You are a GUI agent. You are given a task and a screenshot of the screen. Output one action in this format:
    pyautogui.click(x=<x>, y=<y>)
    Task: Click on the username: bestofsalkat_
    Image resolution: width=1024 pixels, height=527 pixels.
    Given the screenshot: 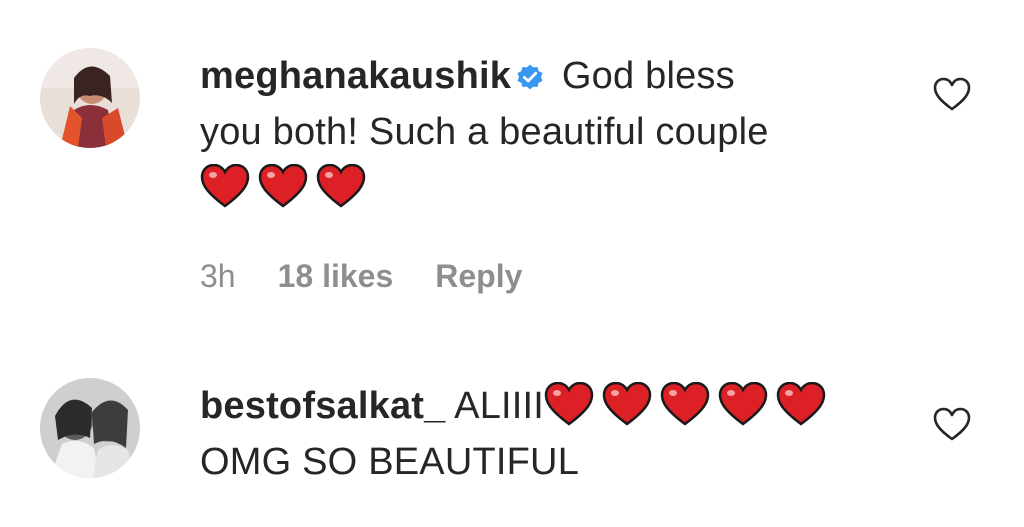 What is the action you would take?
    pyautogui.click(x=322, y=406)
    